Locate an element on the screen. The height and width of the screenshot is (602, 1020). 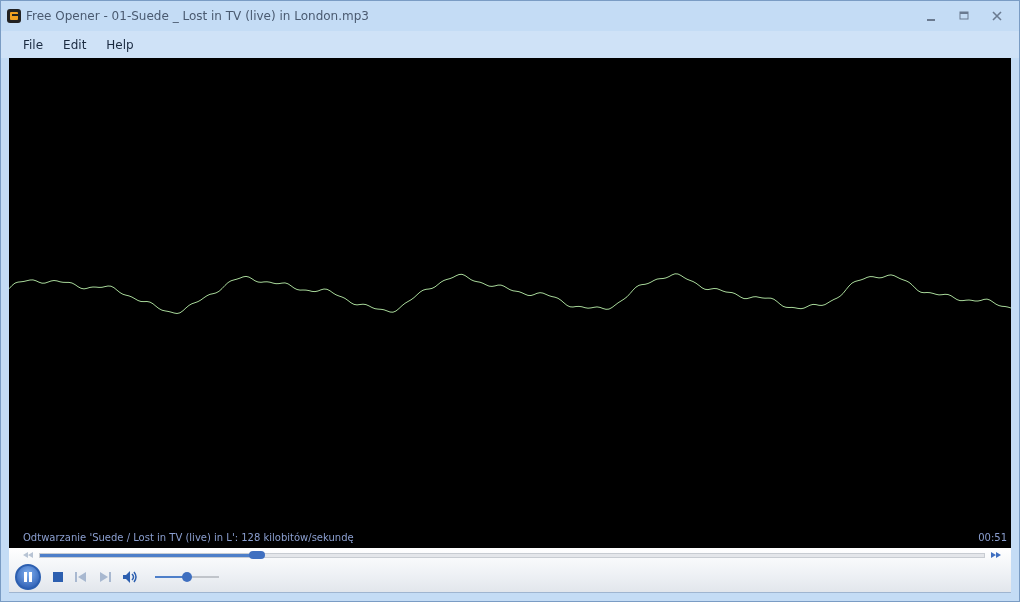
maximize-icon is located at coordinates (964, 16).